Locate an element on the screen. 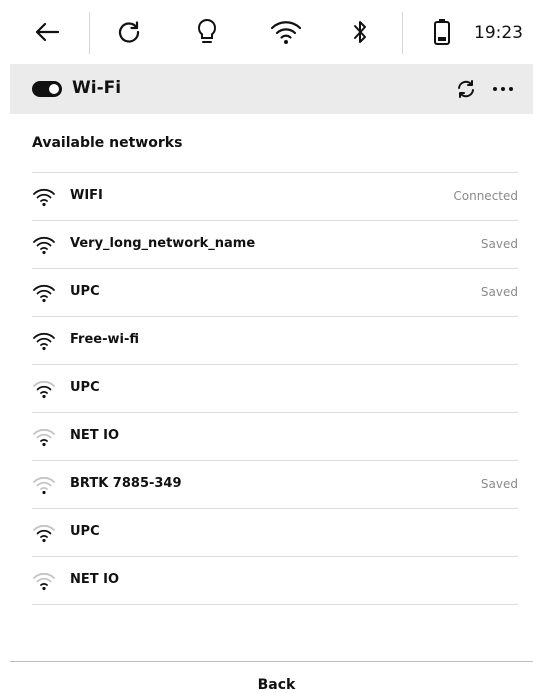 The image size is (533, 693). lightbulb-icon is located at coordinates (207, 32).